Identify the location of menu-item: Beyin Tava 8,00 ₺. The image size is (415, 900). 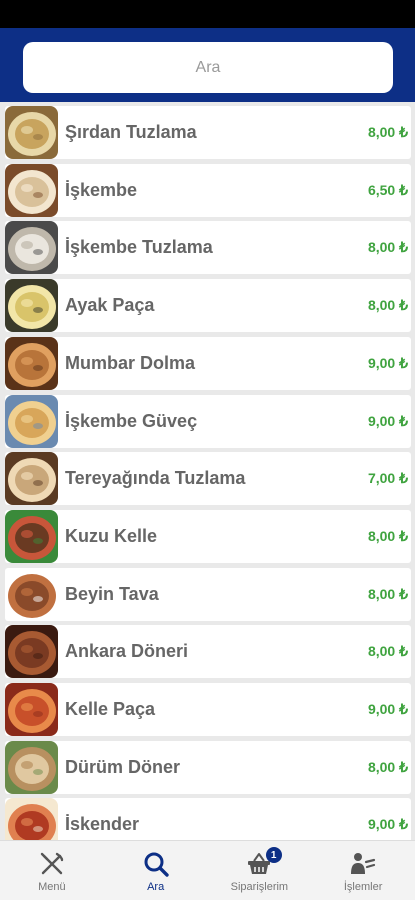
(208, 594).